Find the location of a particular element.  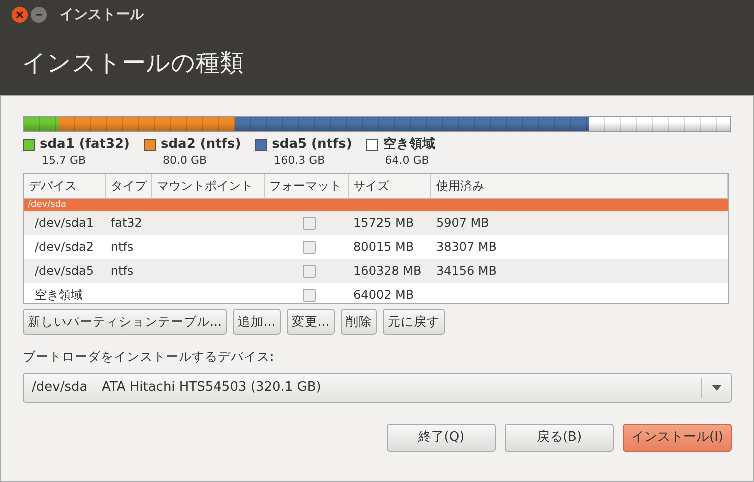

dropdown-device: /dev/sda is located at coordinates (60, 388).